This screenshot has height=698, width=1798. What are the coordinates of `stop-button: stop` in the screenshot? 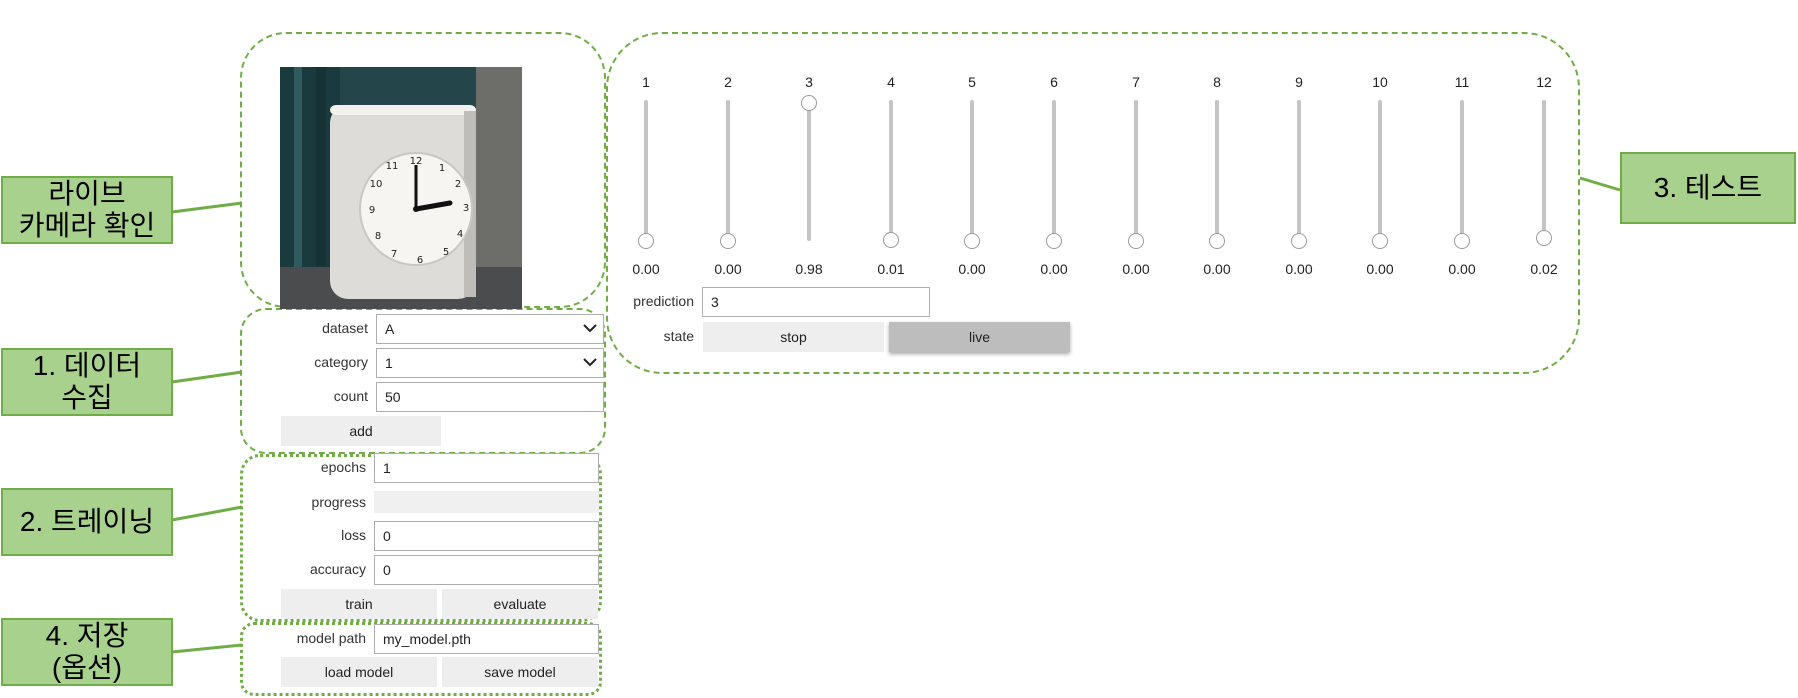 It's located at (793, 337).